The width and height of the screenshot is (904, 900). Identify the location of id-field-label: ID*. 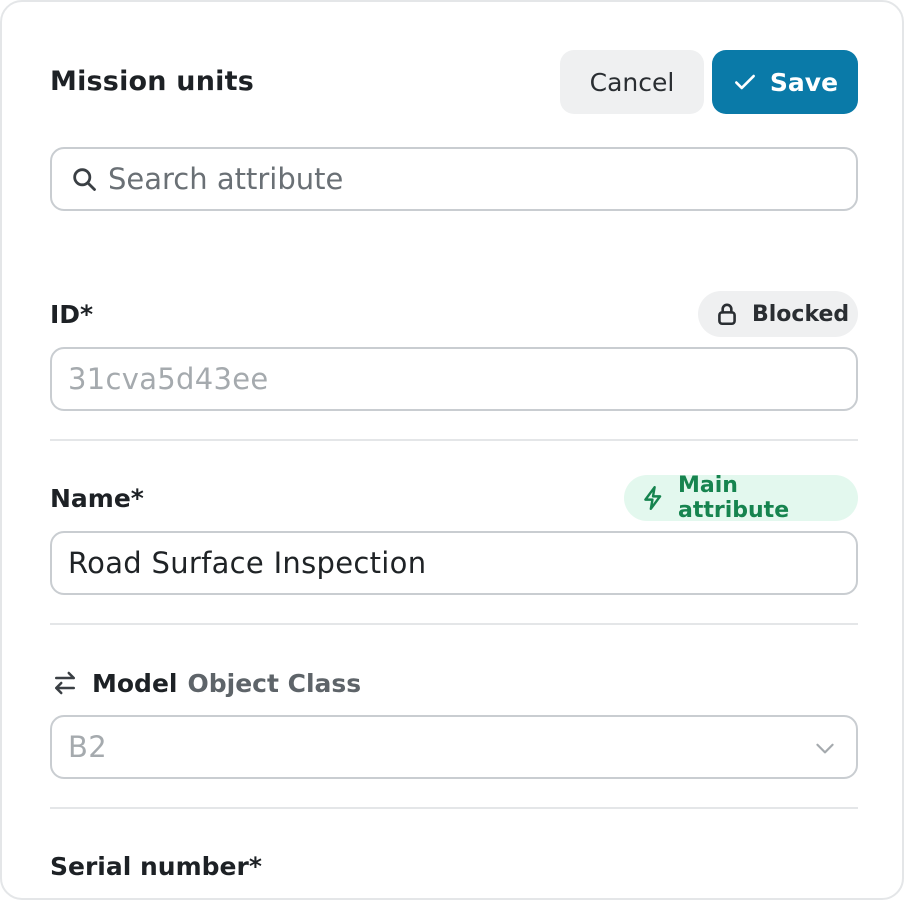
(72, 314).